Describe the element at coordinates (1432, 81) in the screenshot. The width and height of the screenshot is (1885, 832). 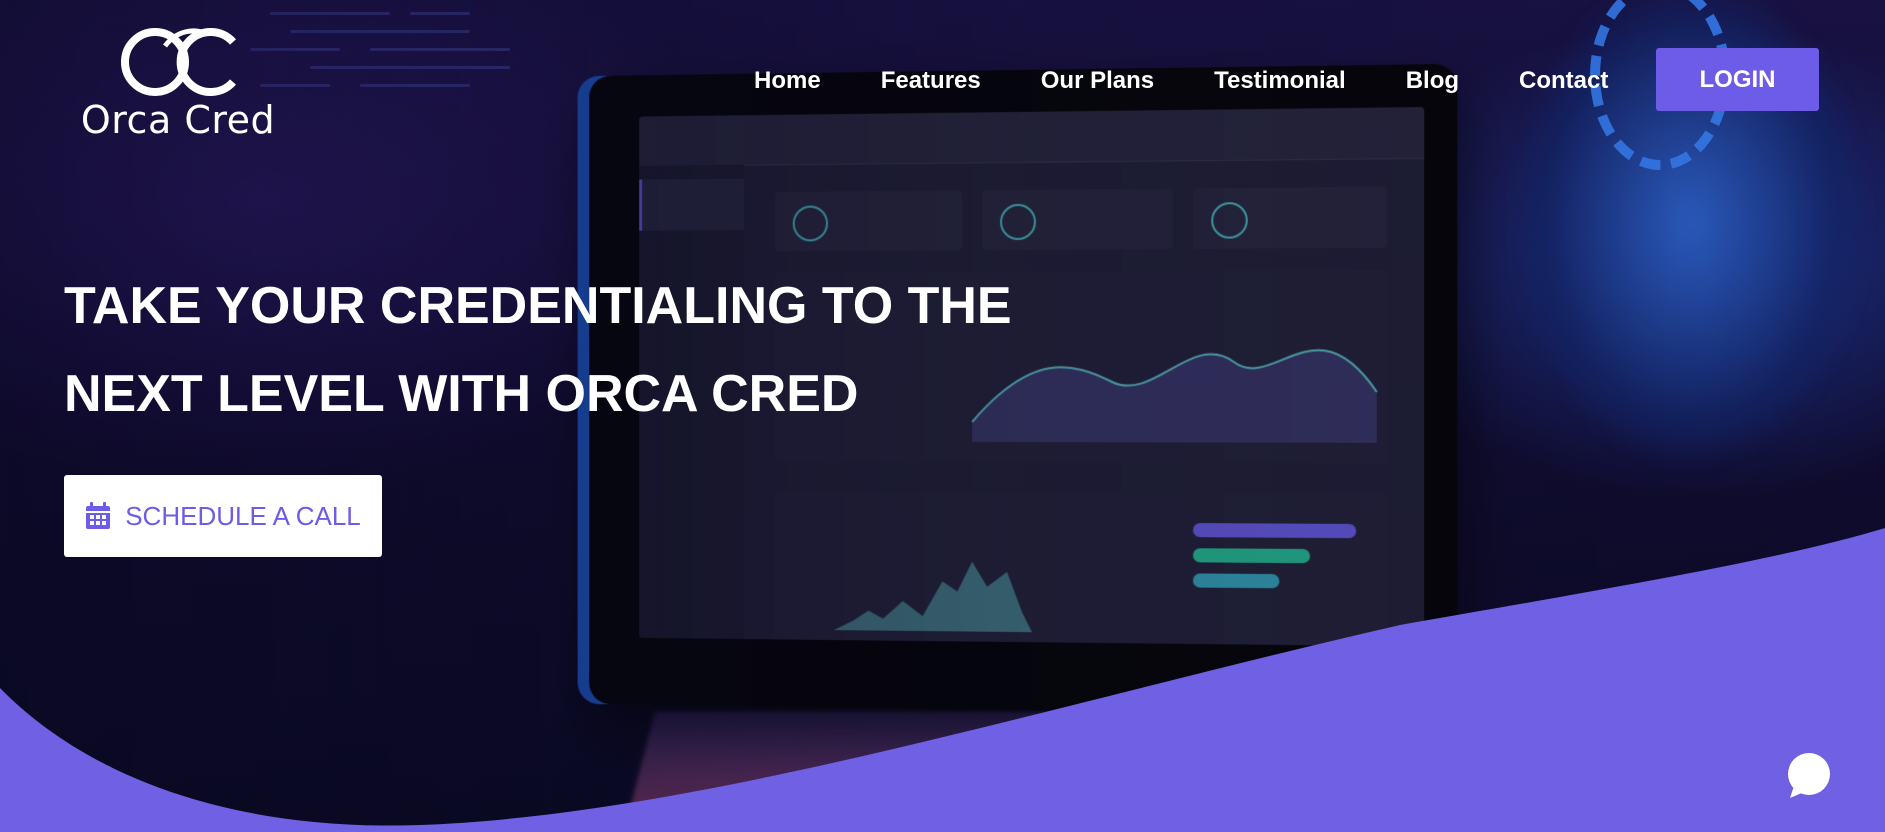
I see `nav-blog: Blog` at that location.